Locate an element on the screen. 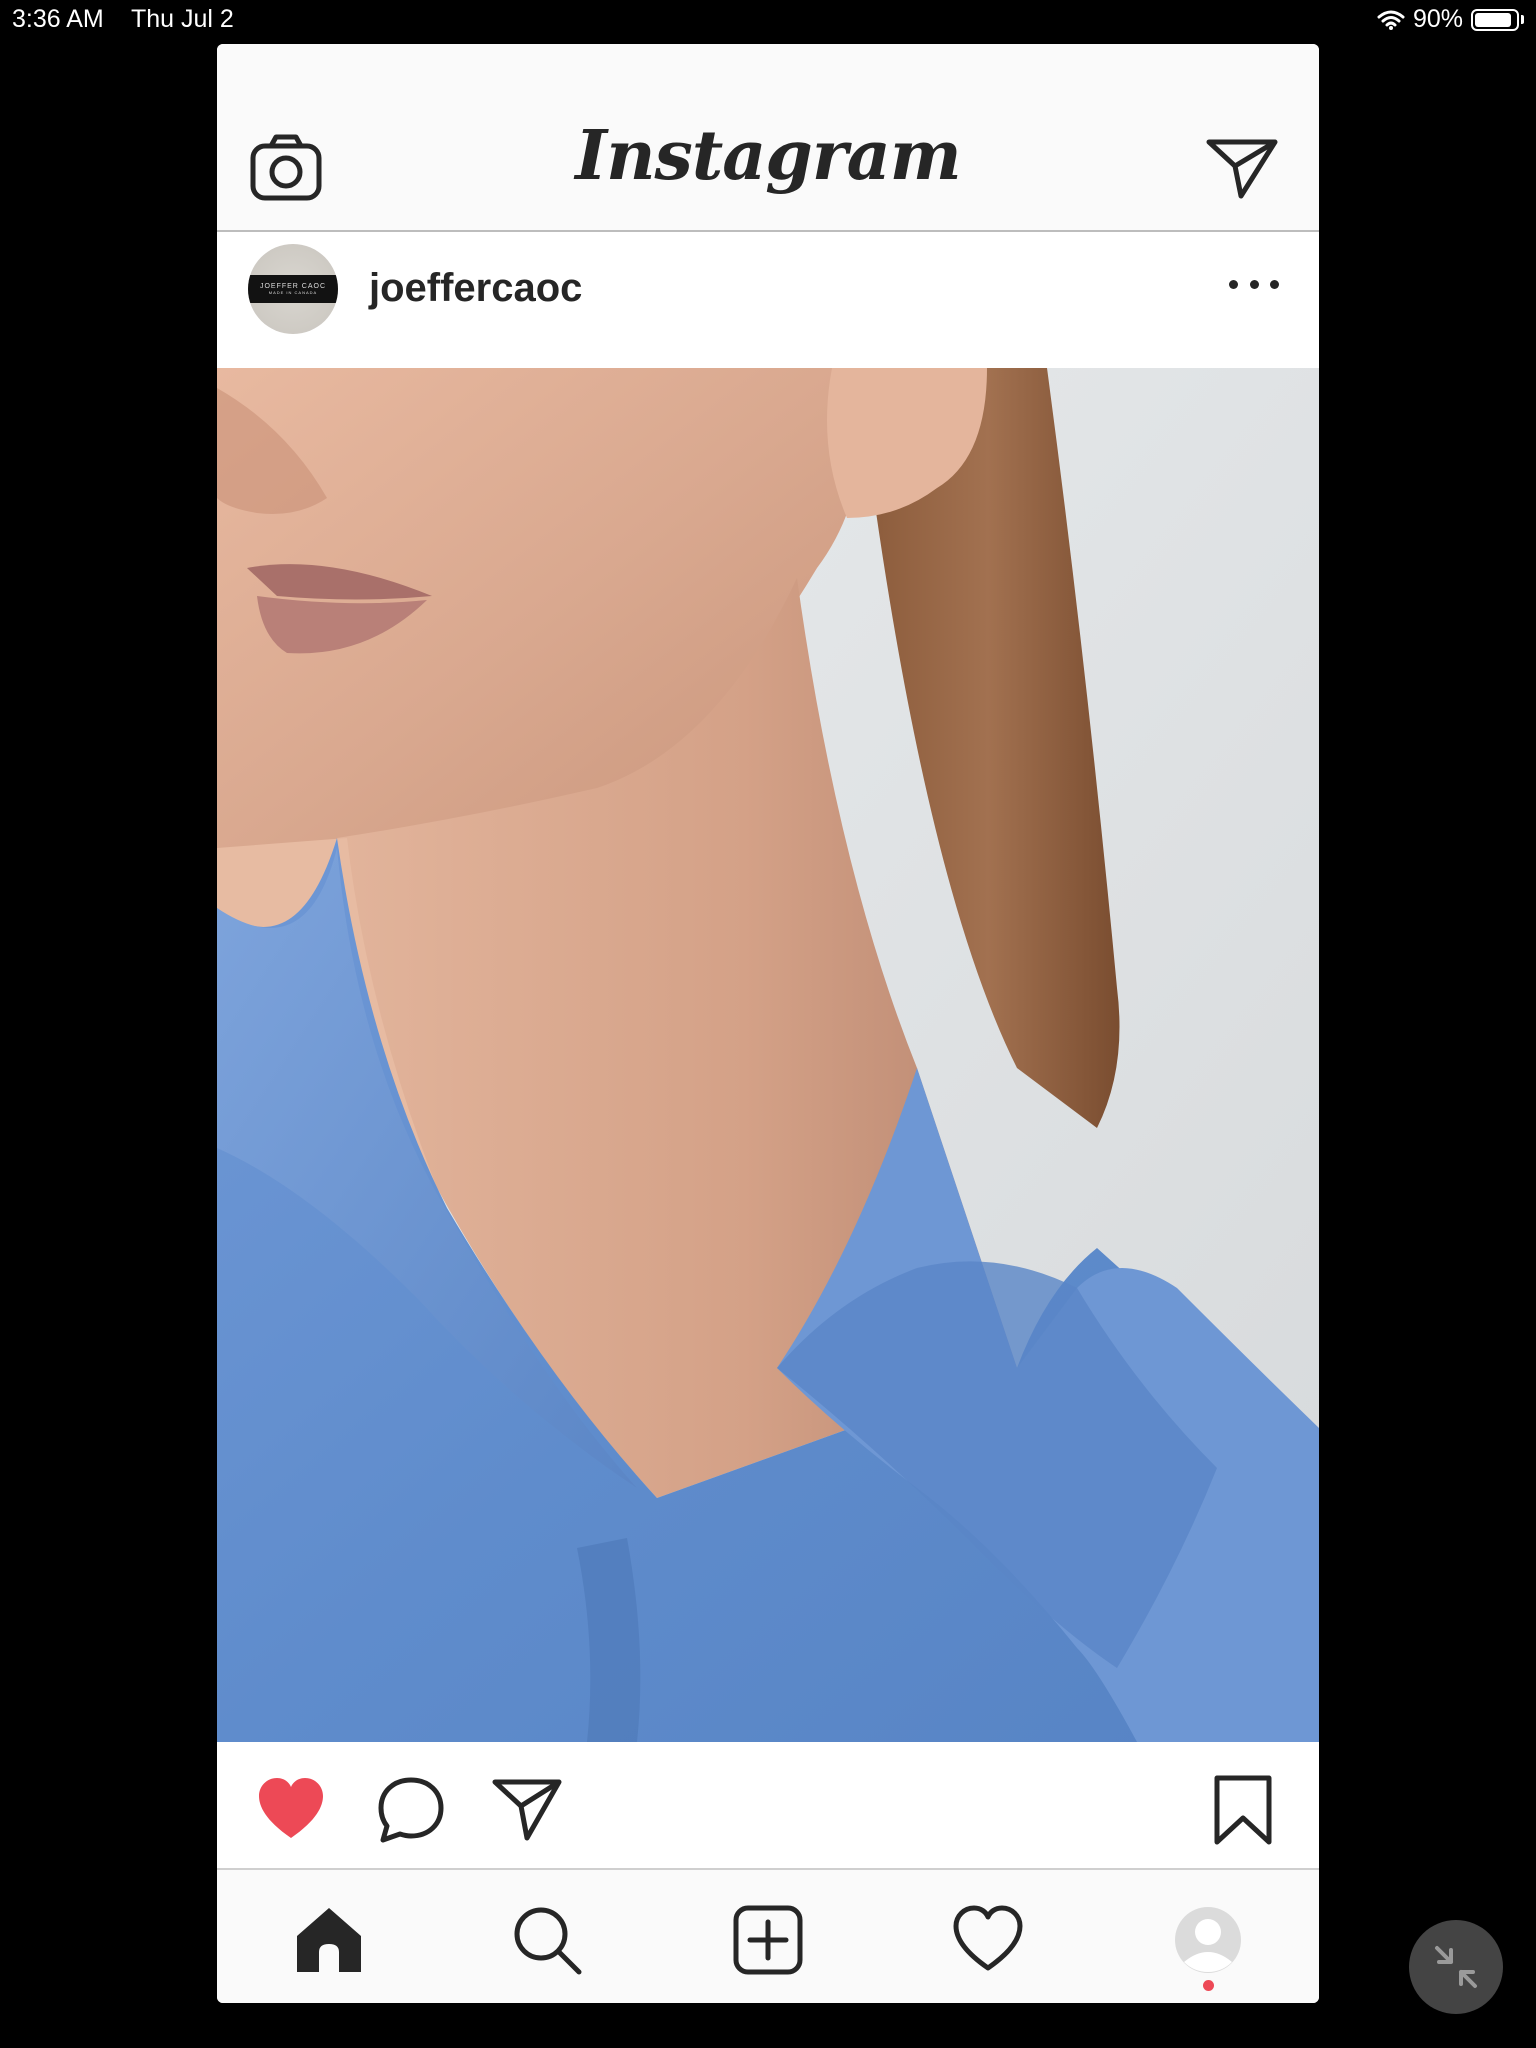  collapse-arrows-icon is located at coordinates (1456, 1967).